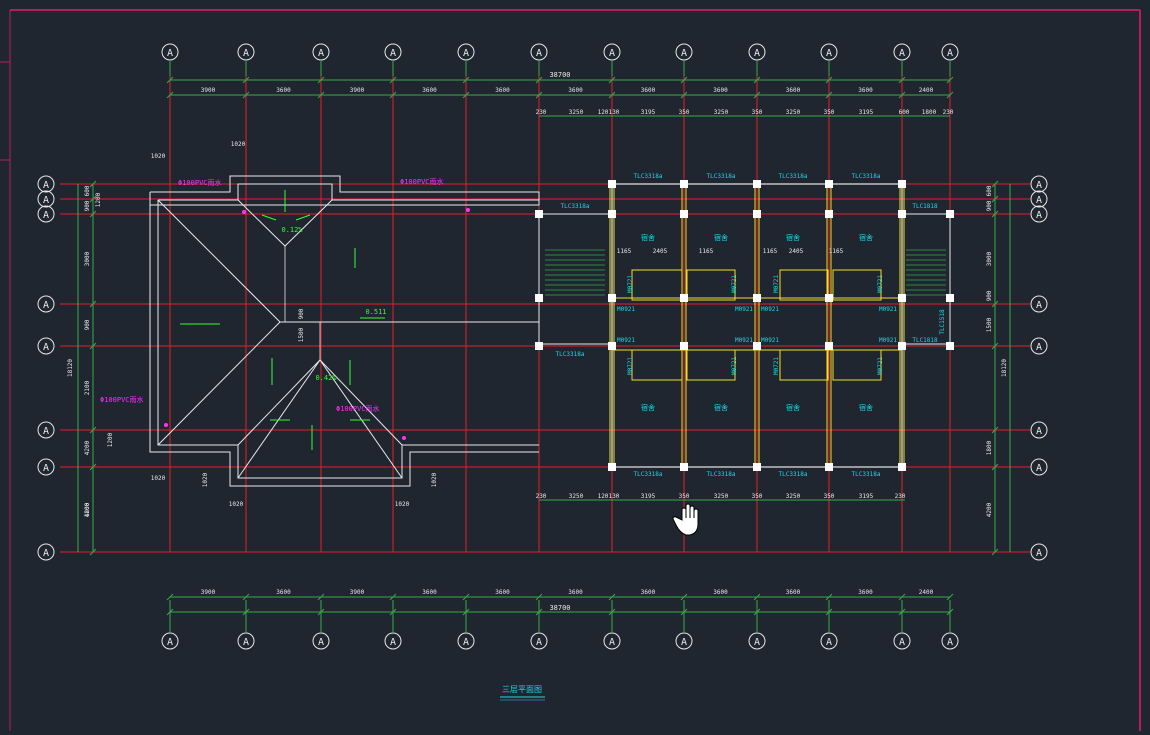 The width and height of the screenshot is (1150, 735). Describe the element at coordinates (942, 322) in the screenshot. I see `window-label: TLC1518` at that location.